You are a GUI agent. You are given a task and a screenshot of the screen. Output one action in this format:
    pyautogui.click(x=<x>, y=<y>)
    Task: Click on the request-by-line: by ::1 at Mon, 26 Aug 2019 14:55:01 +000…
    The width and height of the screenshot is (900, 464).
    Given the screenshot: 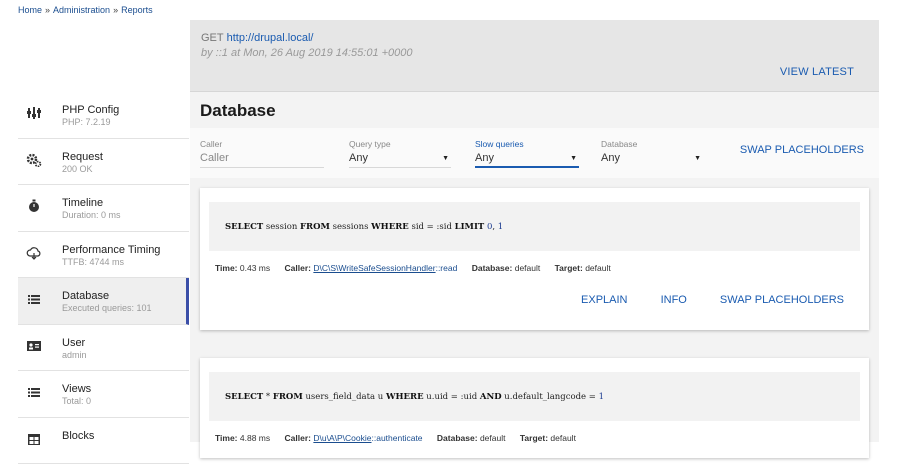 What is the action you would take?
    pyautogui.click(x=307, y=53)
    